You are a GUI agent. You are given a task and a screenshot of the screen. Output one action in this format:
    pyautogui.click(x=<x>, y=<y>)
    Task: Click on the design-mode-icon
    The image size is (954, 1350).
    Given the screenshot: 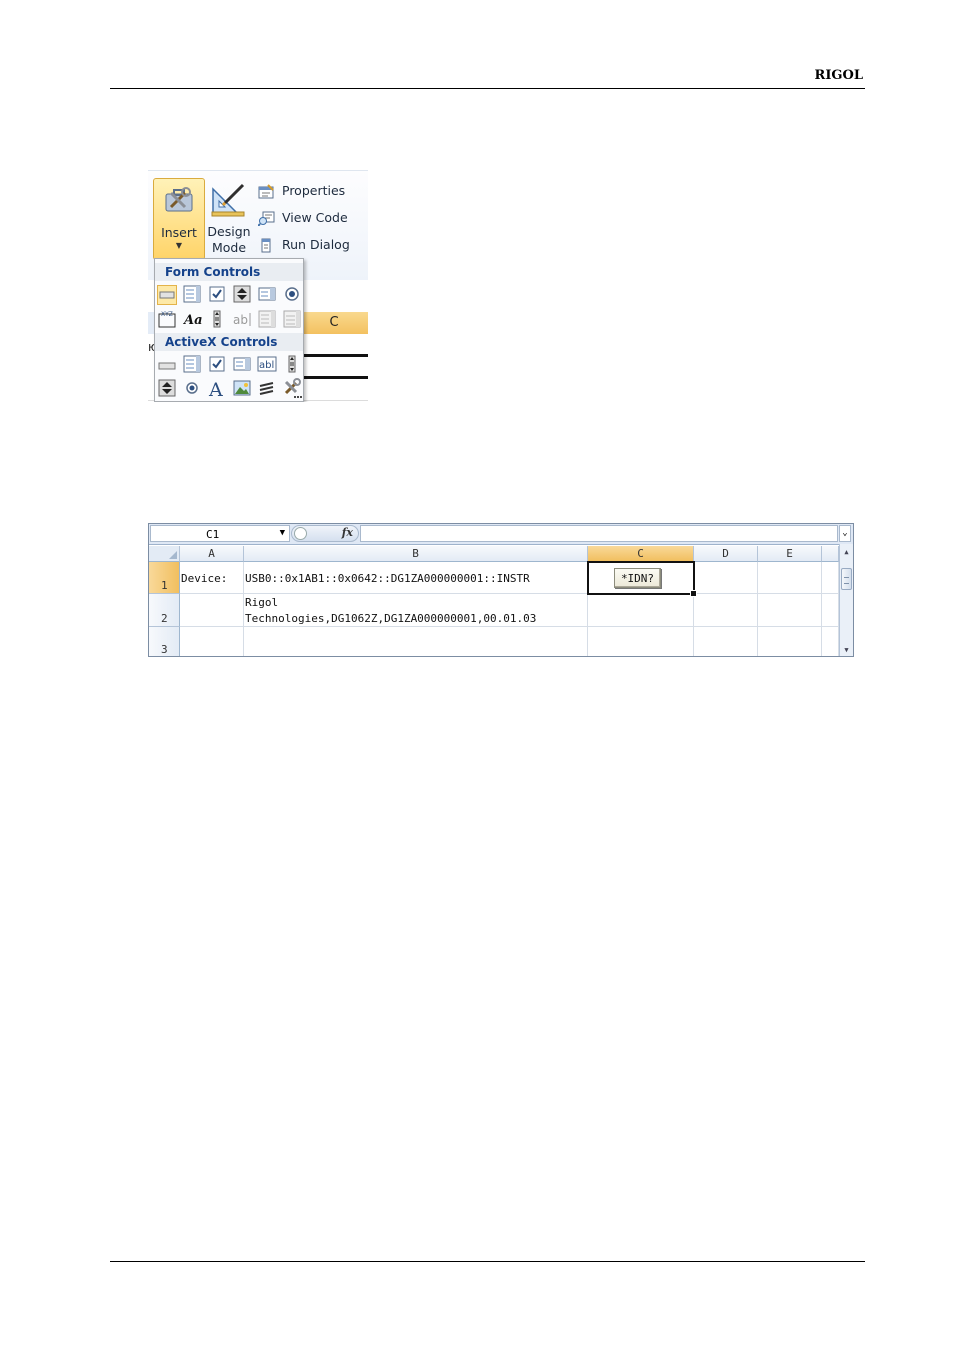 What is the action you would take?
    pyautogui.click(x=228, y=200)
    